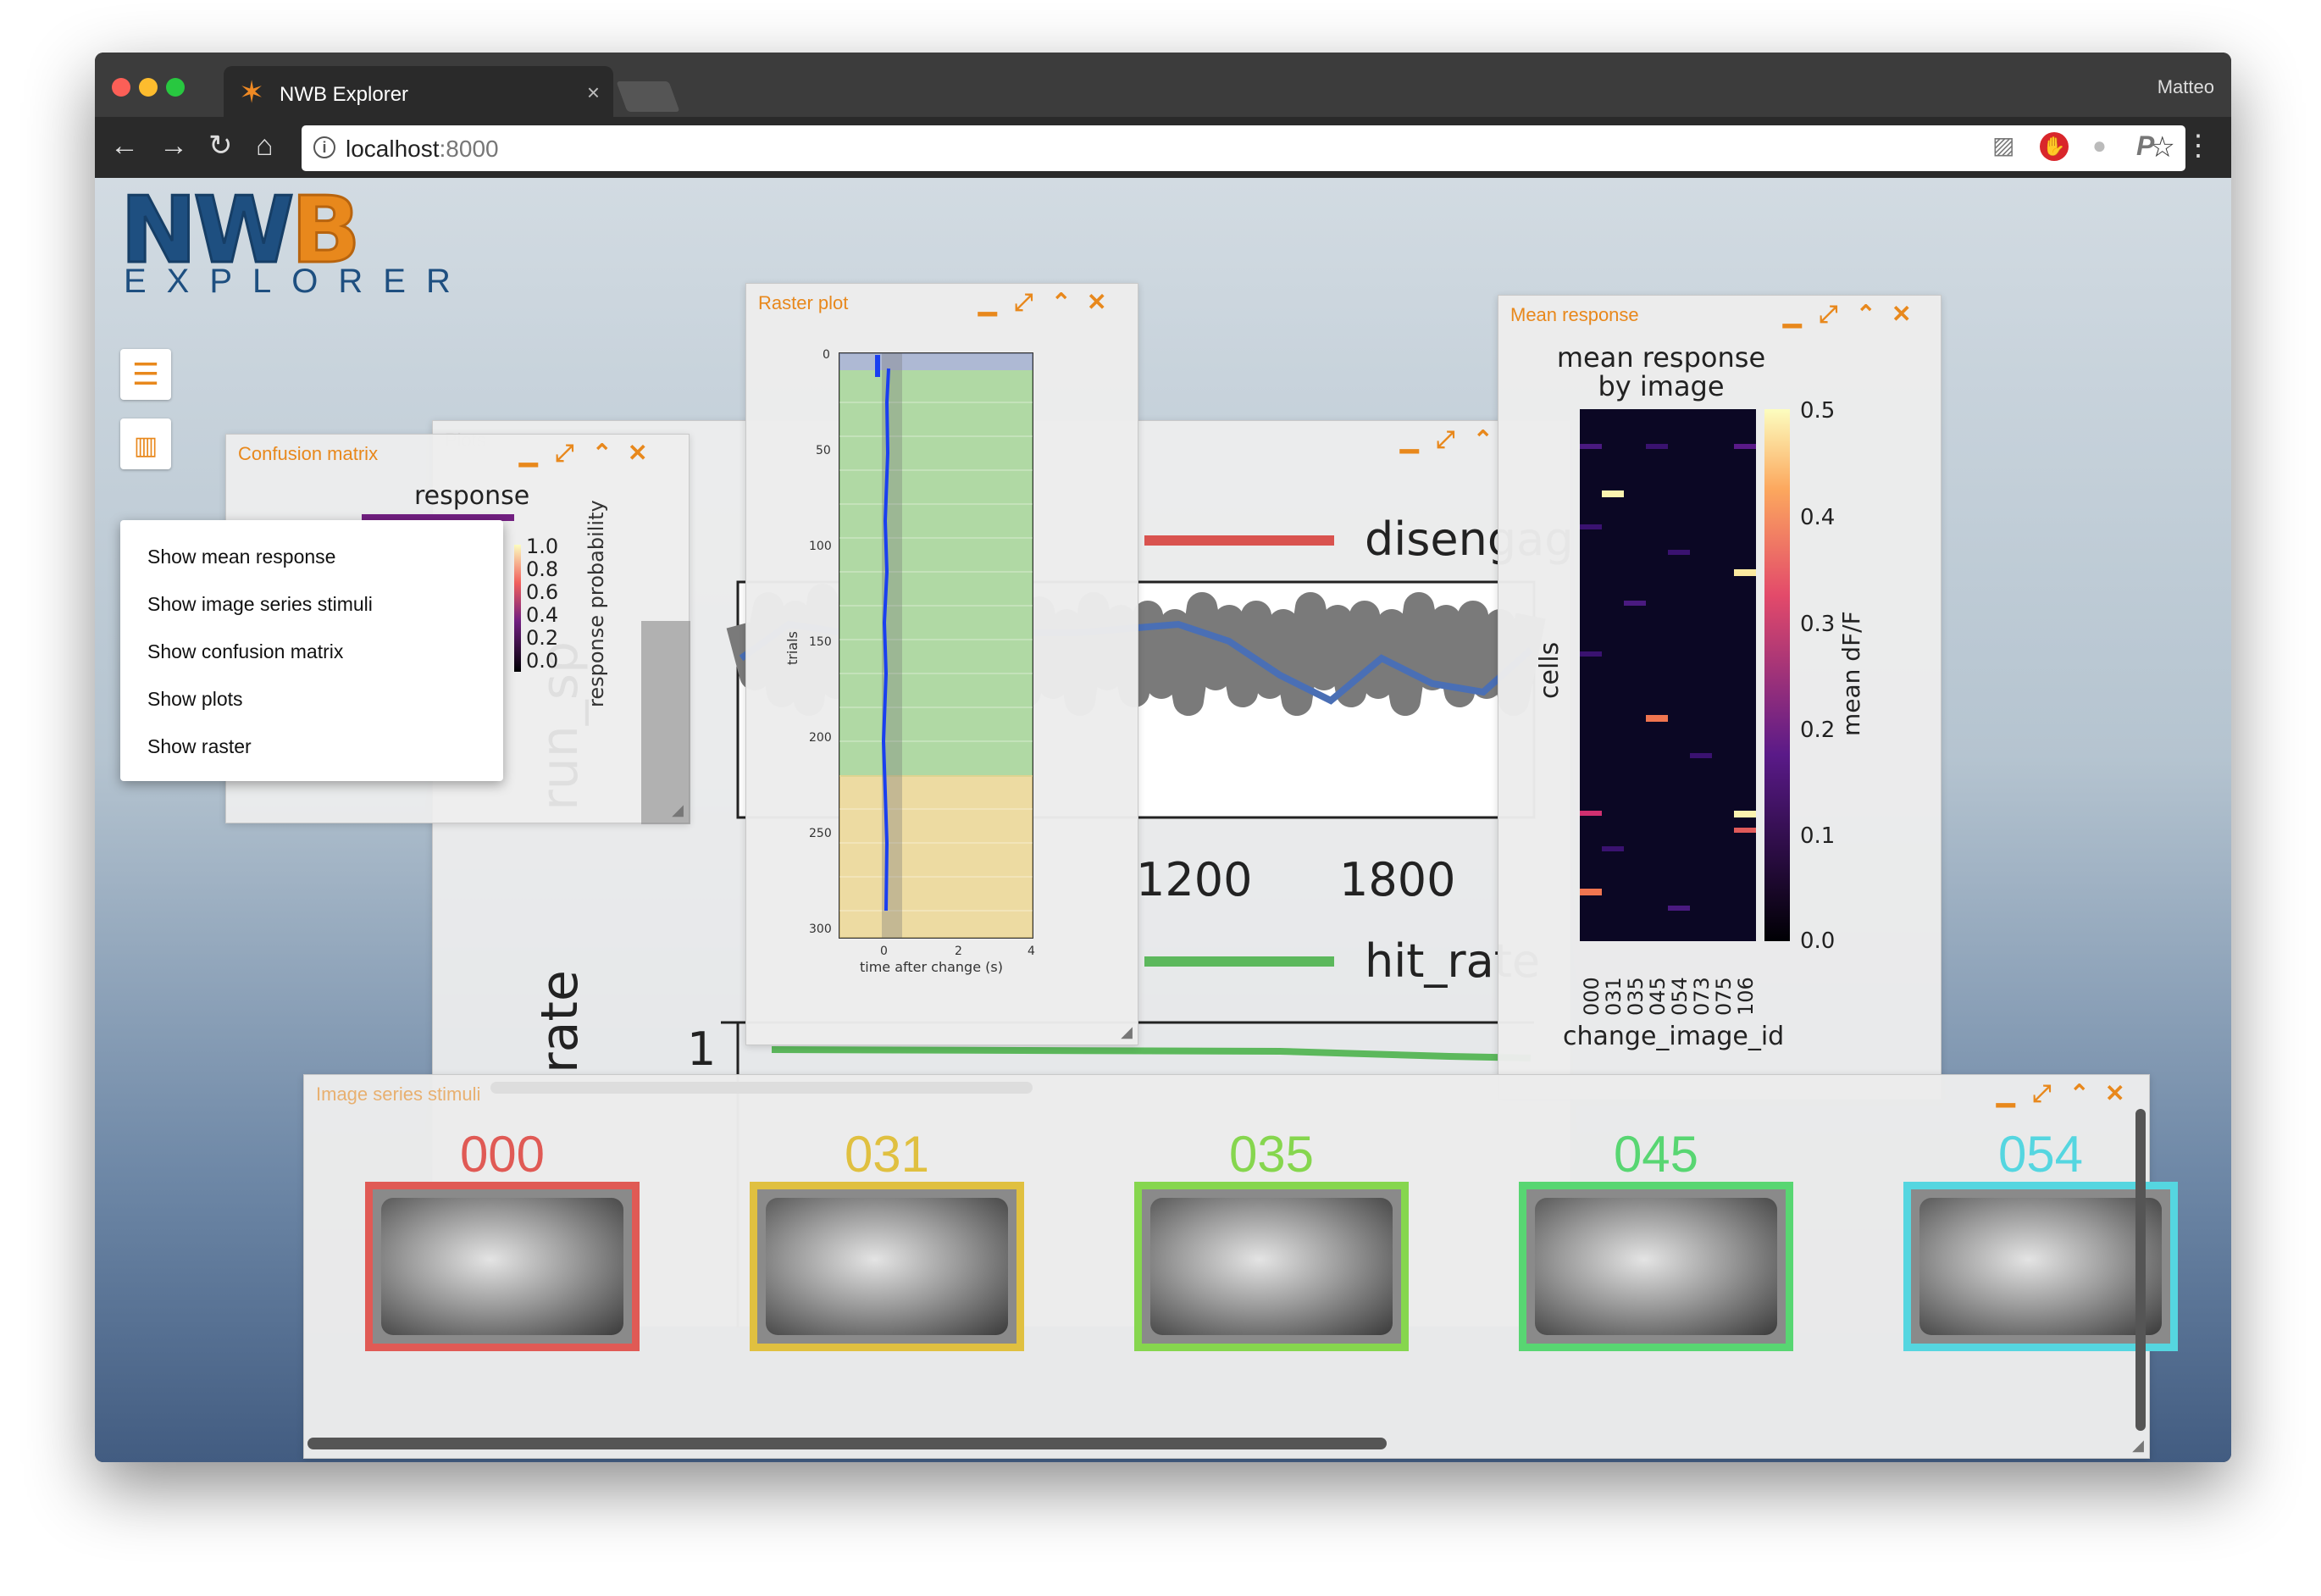 The width and height of the screenshot is (2321, 1596). I want to click on xtick: 000, so click(1592, 996).